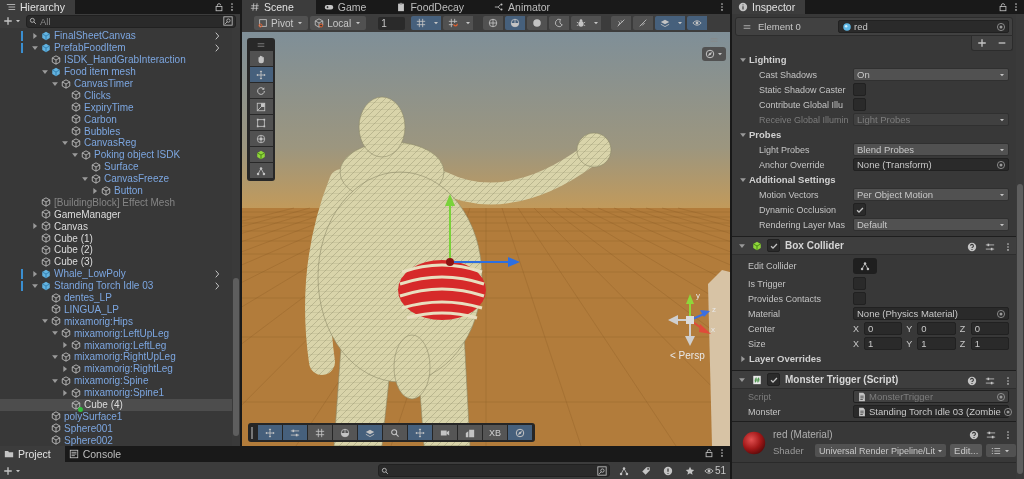  What do you see at coordinates (874, 59) in the screenshot?
I see `section-foldout: Lighting` at bounding box center [874, 59].